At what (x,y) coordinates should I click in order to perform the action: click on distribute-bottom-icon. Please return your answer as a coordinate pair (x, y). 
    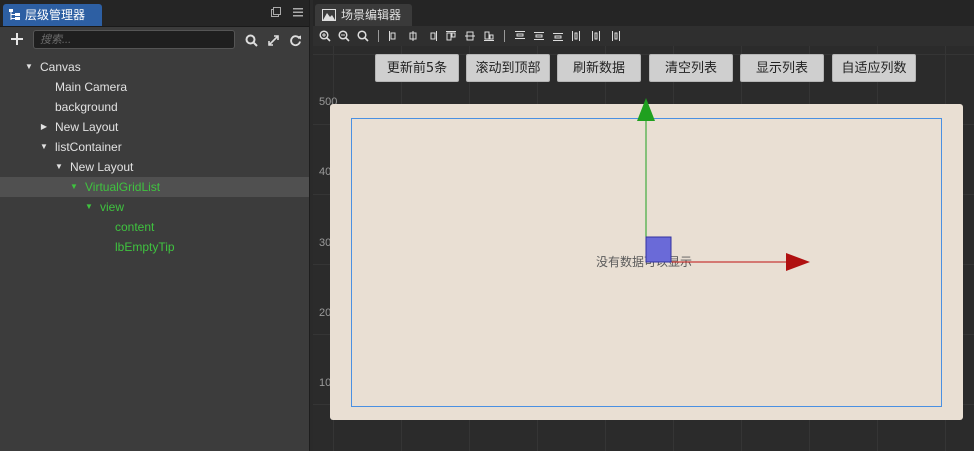
    Looking at the image, I should click on (558, 36).